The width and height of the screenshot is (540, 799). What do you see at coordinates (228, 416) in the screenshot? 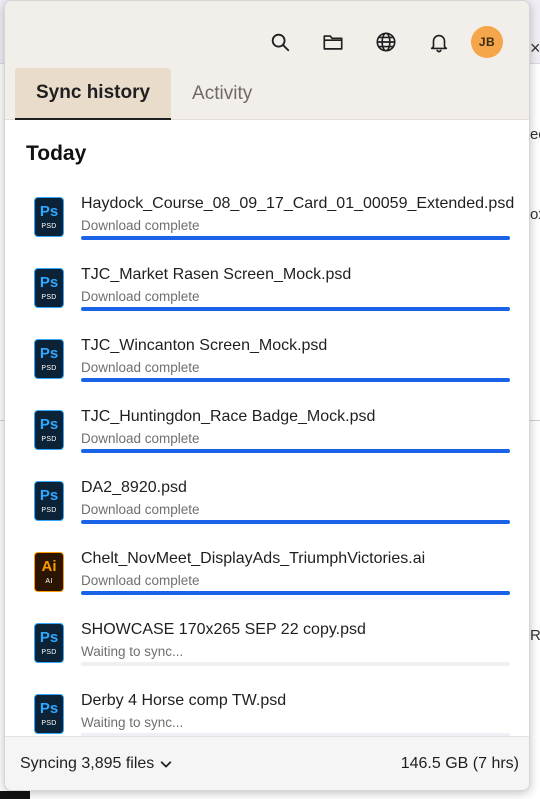
I see `file-name: TJC_Huntingdon_Race Badge_Mock.psd` at bounding box center [228, 416].